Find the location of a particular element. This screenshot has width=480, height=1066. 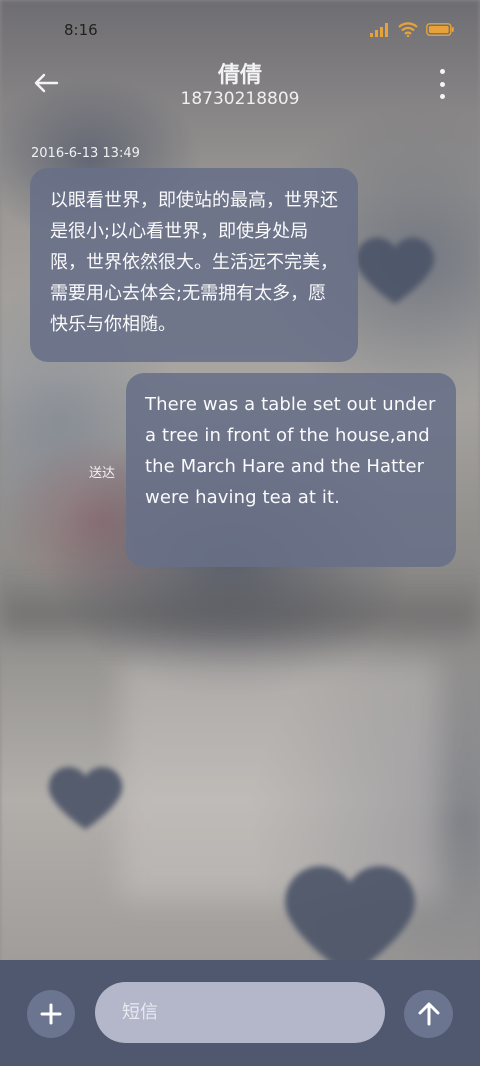

message-timestamp: 2016-6-13 13:49 is located at coordinates (85, 153).